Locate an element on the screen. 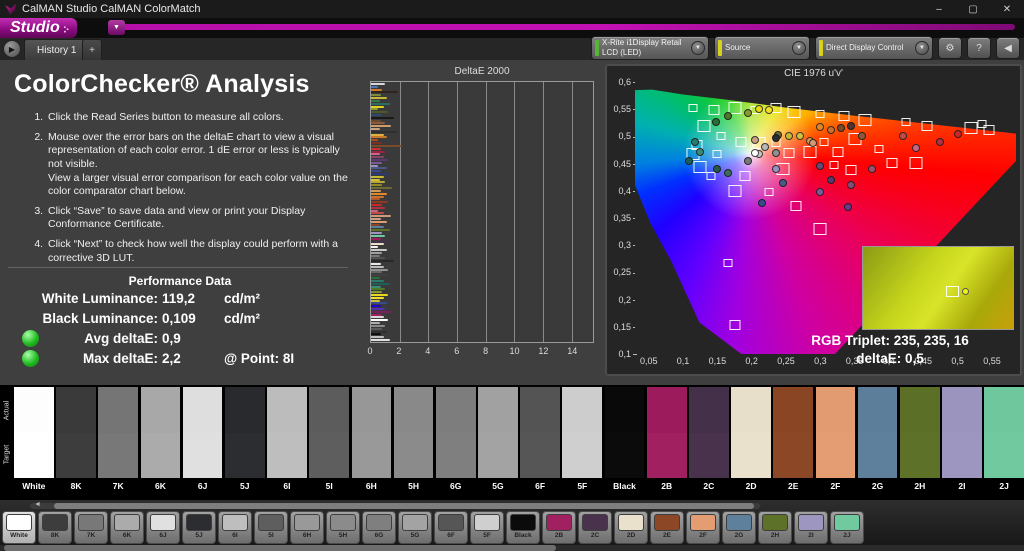  patch-button-8K: 8K is located at coordinates (55, 527).